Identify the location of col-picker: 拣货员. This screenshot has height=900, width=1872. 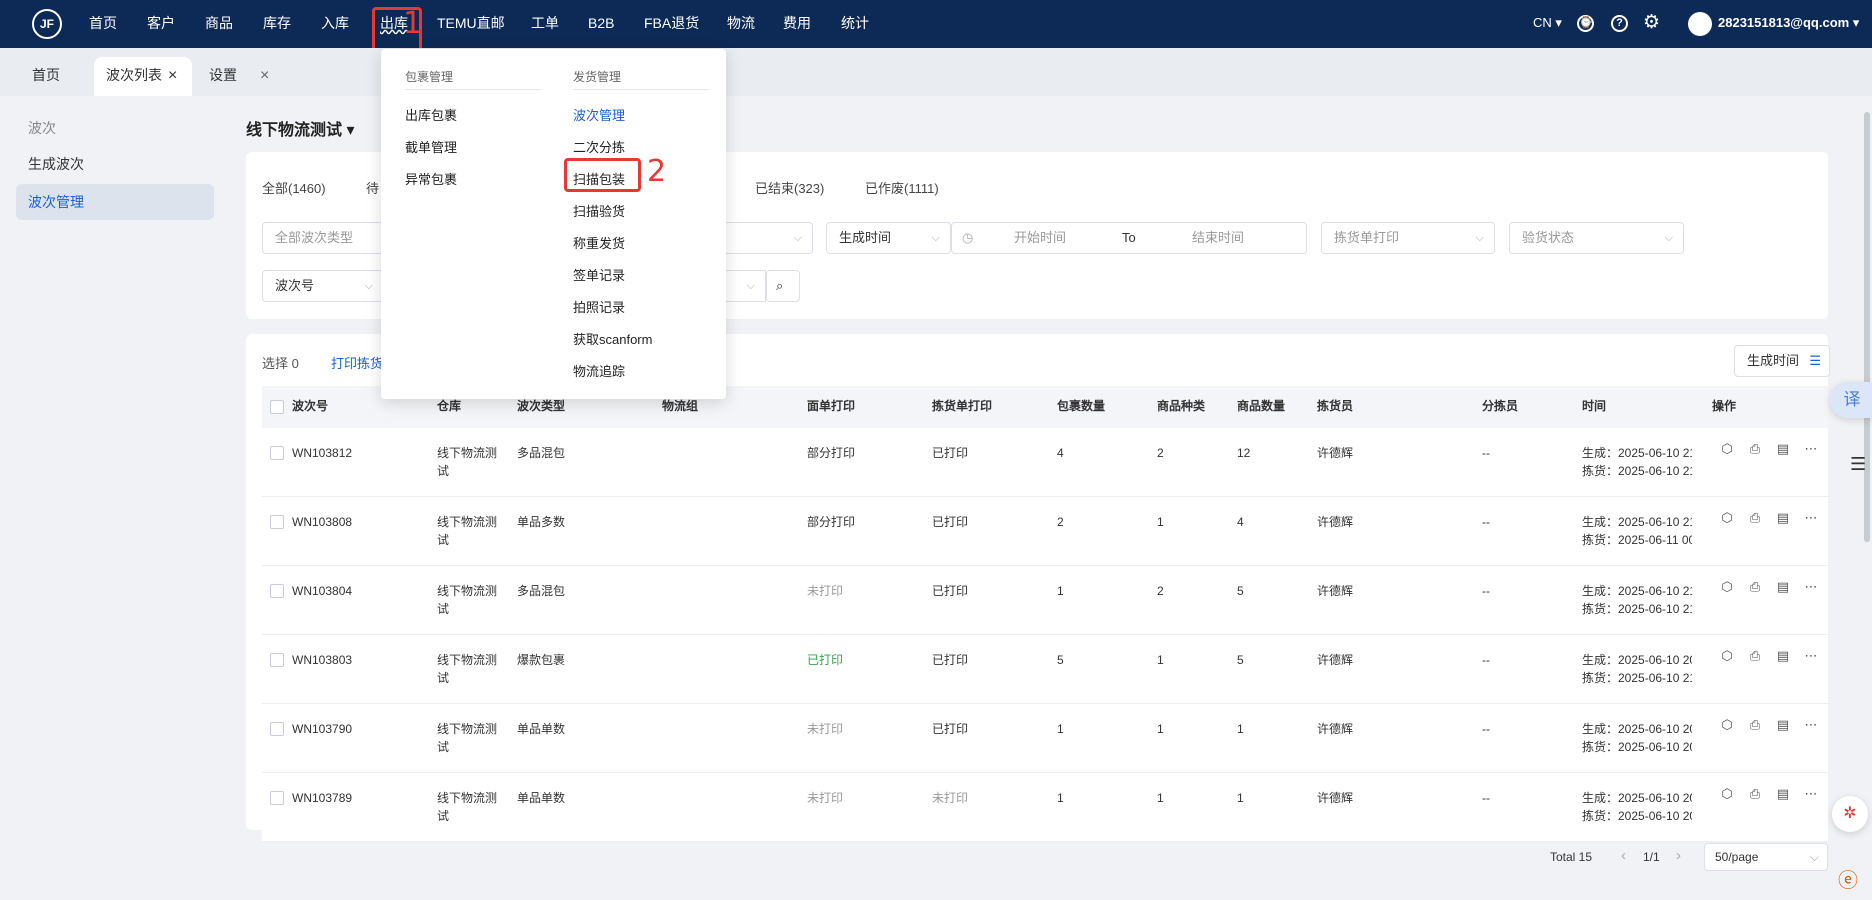
(1335, 406).